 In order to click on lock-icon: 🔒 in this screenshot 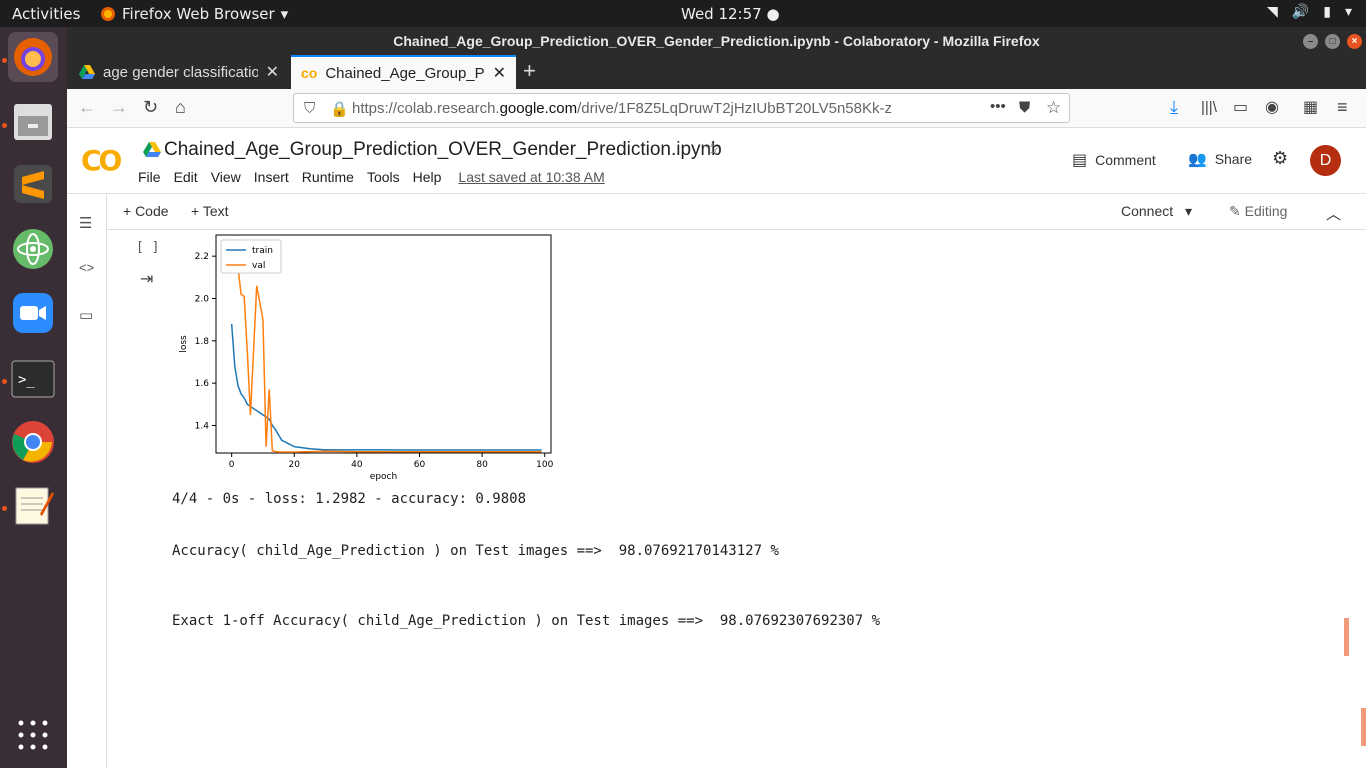, I will do `click(339, 109)`.